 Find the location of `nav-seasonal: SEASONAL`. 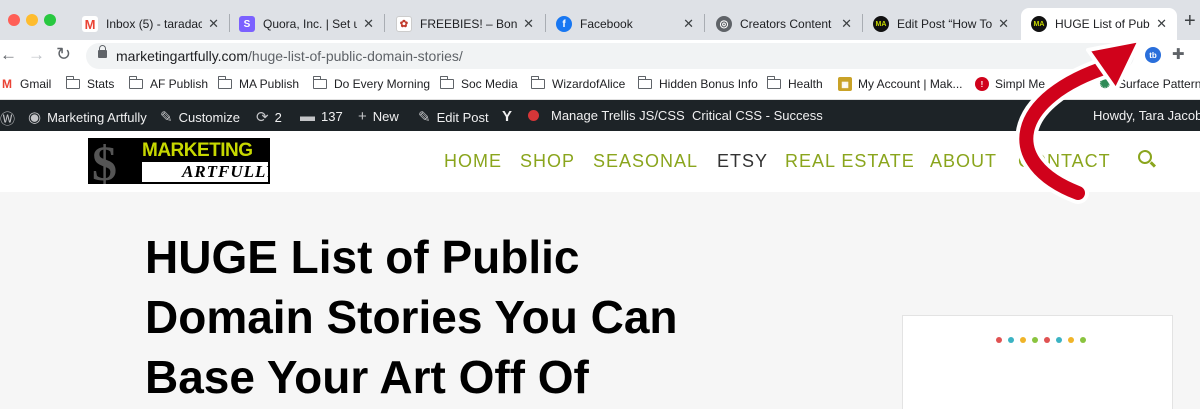

nav-seasonal: SEASONAL is located at coordinates (645, 161).